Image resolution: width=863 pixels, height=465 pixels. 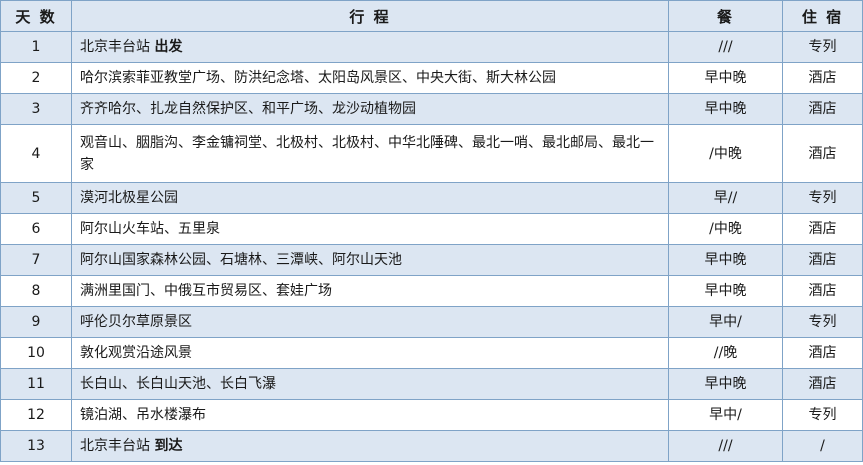 What do you see at coordinates (150, 229) in the screenshot?
I see `route-text: 阿尔山火车站、五里泉` at bounding box center [150, 229].